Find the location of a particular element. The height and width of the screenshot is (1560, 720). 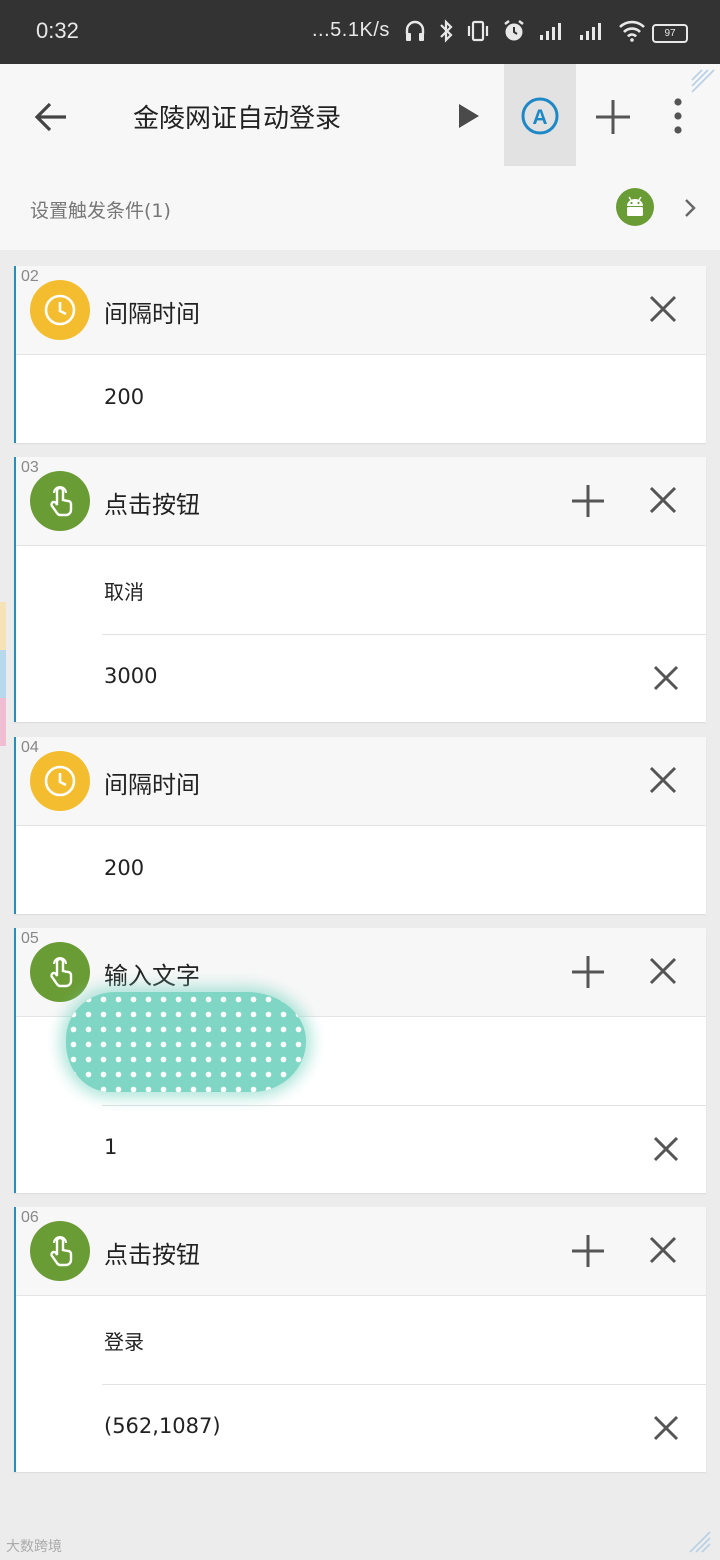

app-bar: 金陵网证自动登录 A is located at coordinates (360, 115).